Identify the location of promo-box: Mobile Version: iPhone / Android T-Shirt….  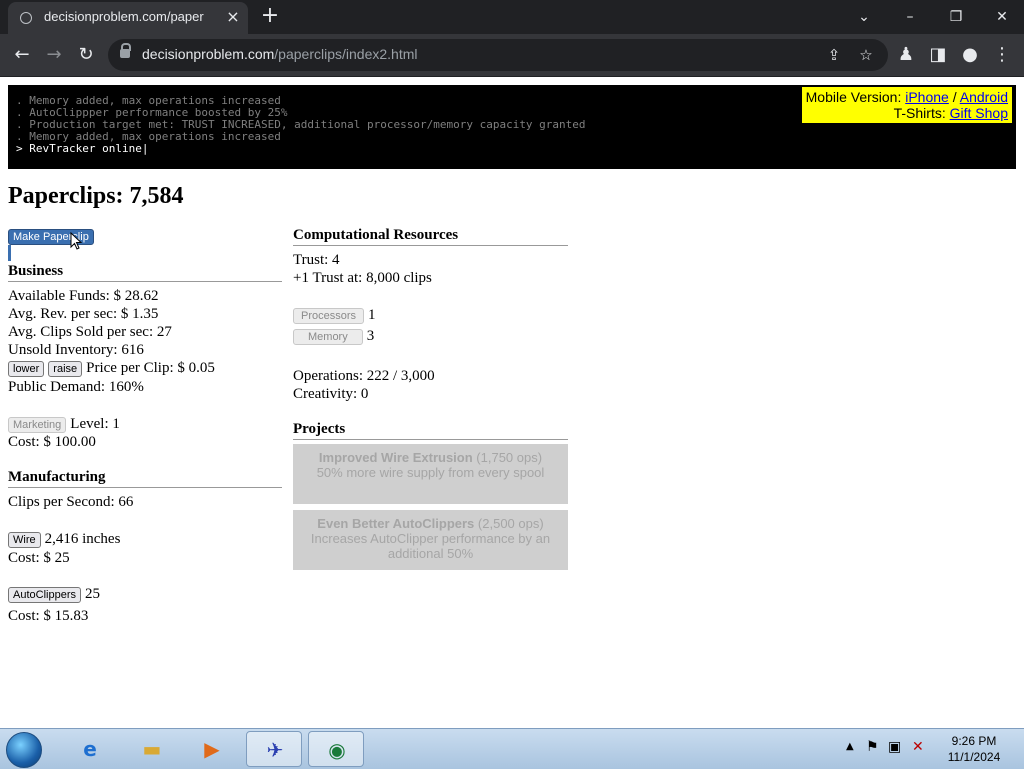
(906, 105).